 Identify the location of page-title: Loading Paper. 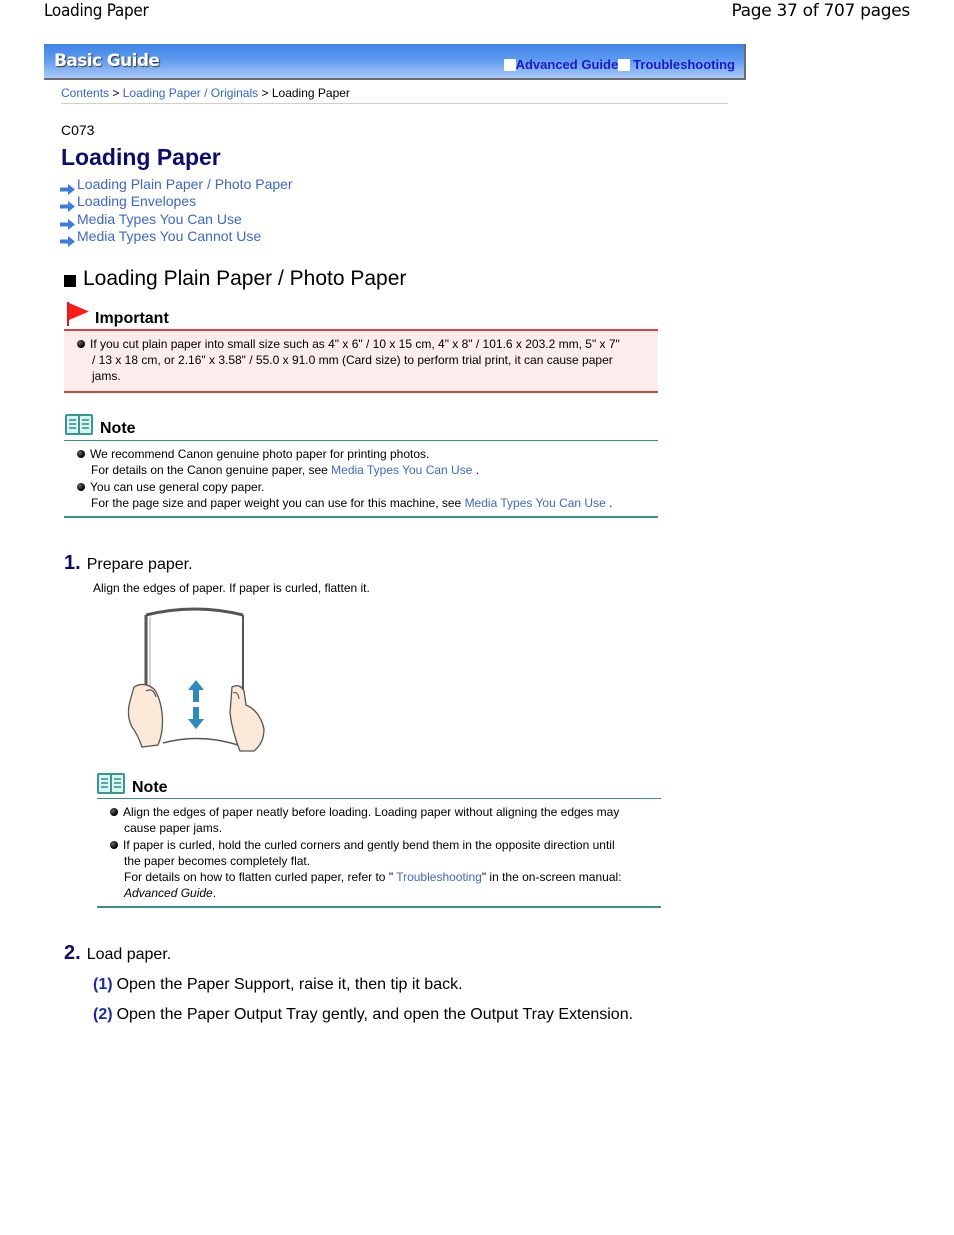
(141, 157).